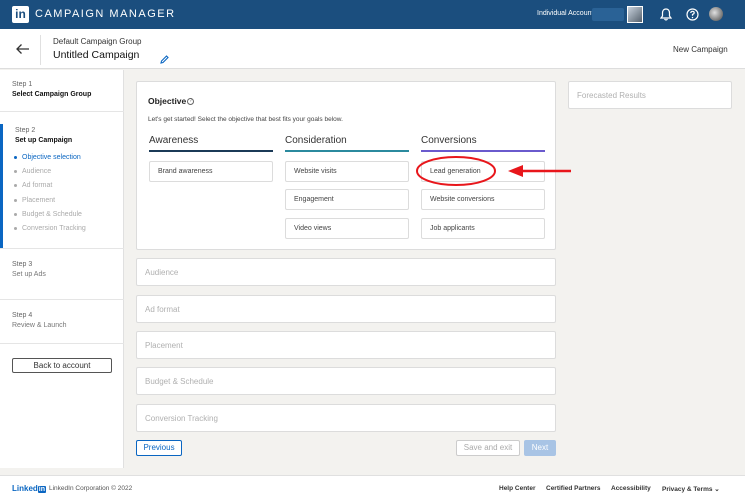 This screenshot has width=745, height=500. What do you see at coordinates (43, 135) in the screenshot?
I see `step-2: Step 2 Set up Campaign` at bounding box center [43, 135].